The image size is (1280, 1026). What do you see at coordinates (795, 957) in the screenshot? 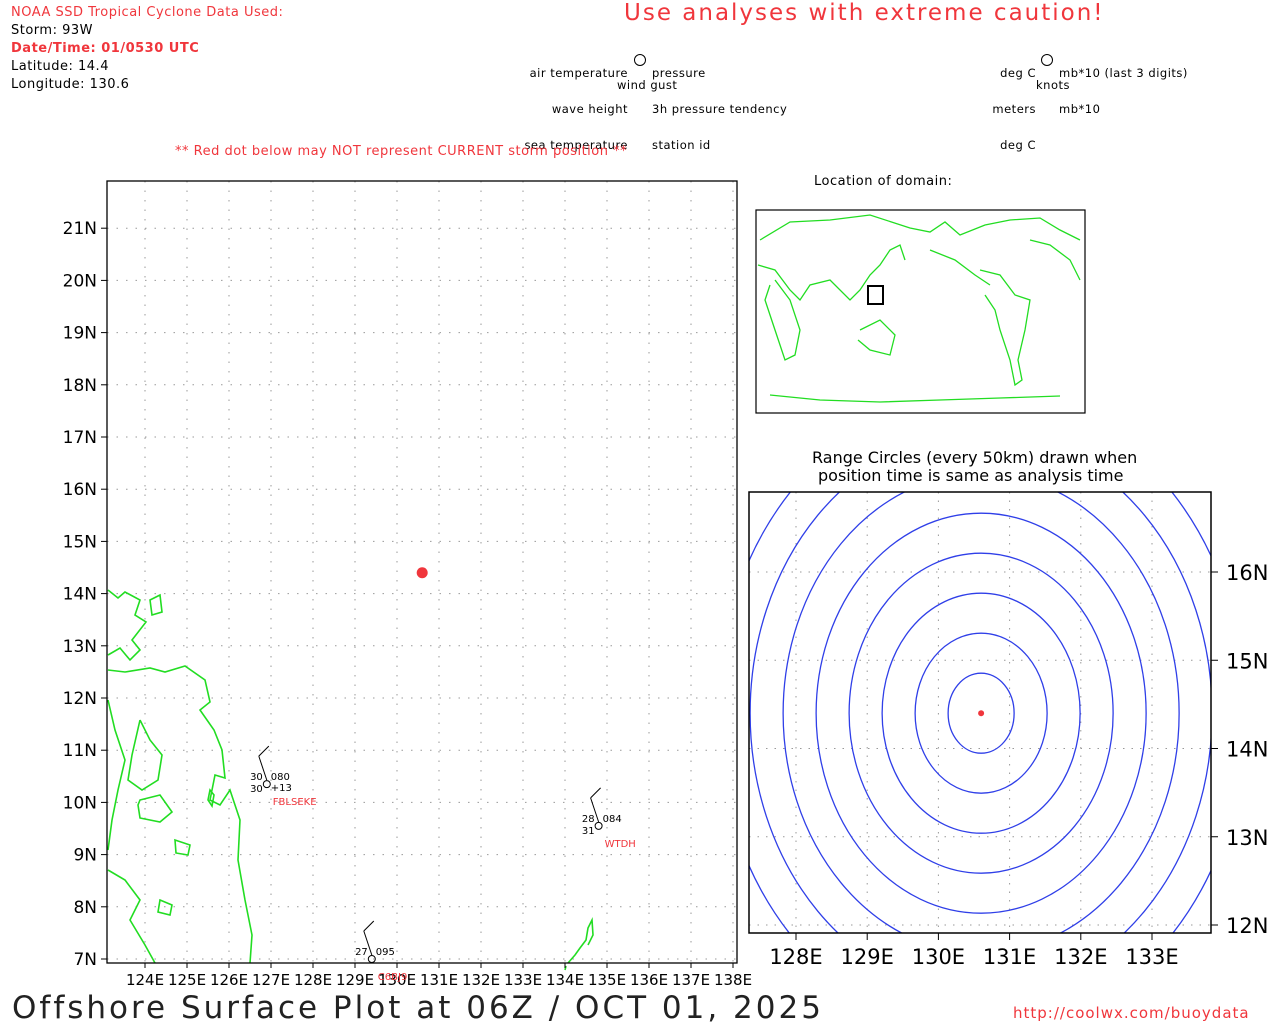
I see `range-lon-label: 128E` at bounding box center [795, 957].